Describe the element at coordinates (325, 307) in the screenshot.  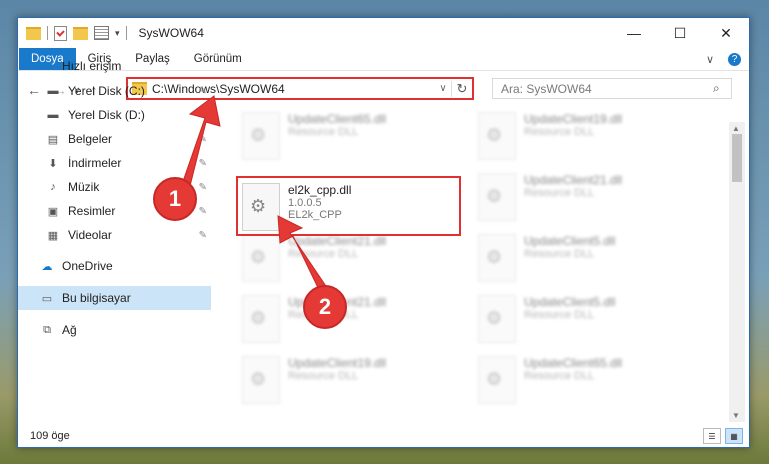
I see `step-badge-2: 2` at that location.